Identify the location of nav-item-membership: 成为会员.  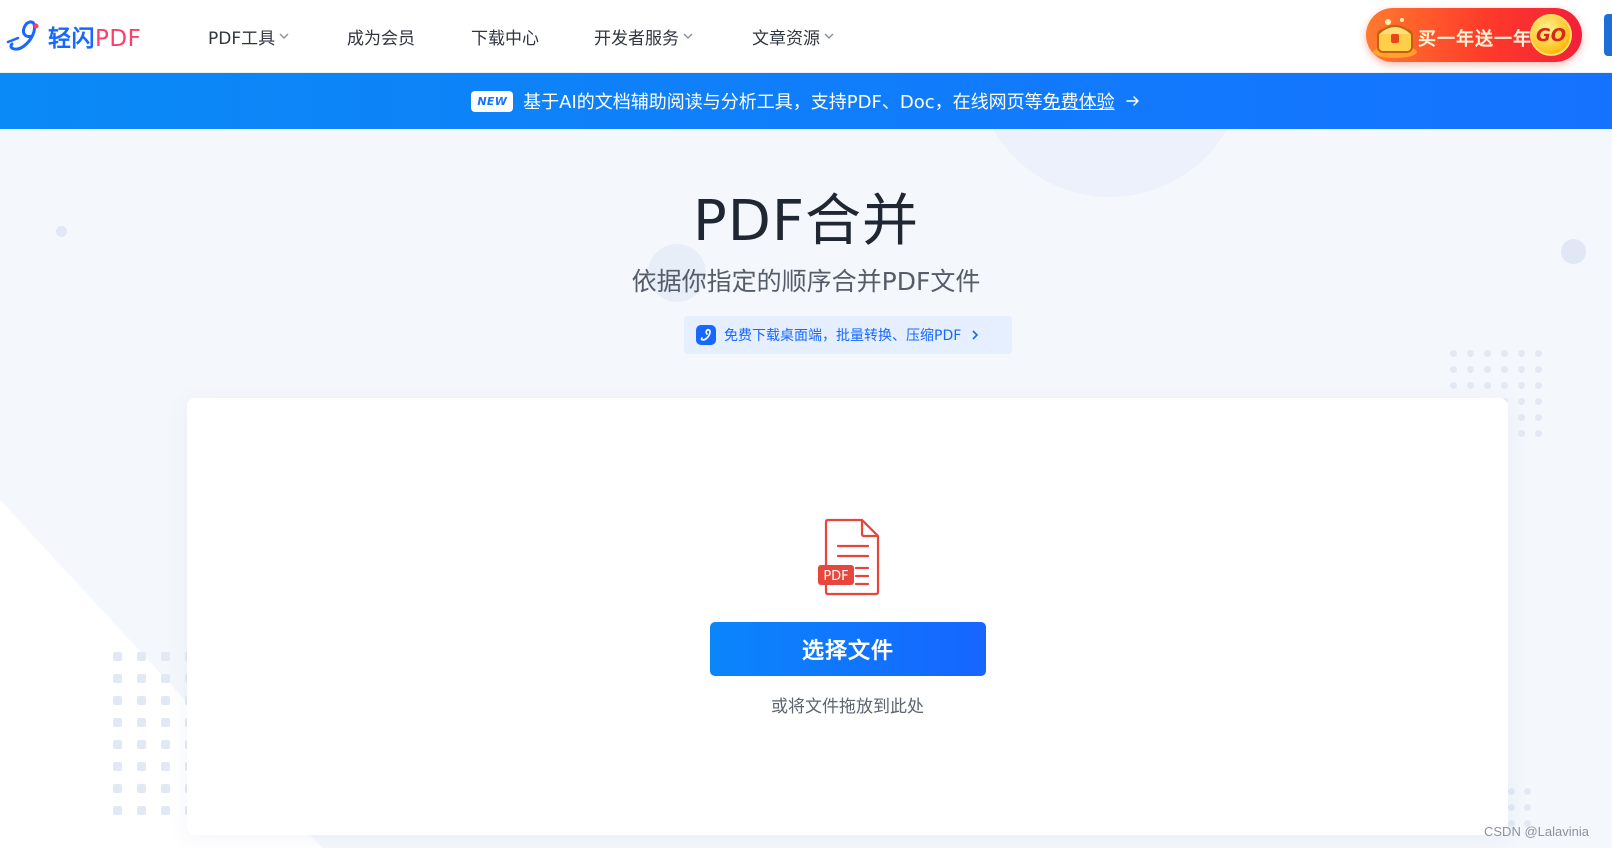
(381, 36).